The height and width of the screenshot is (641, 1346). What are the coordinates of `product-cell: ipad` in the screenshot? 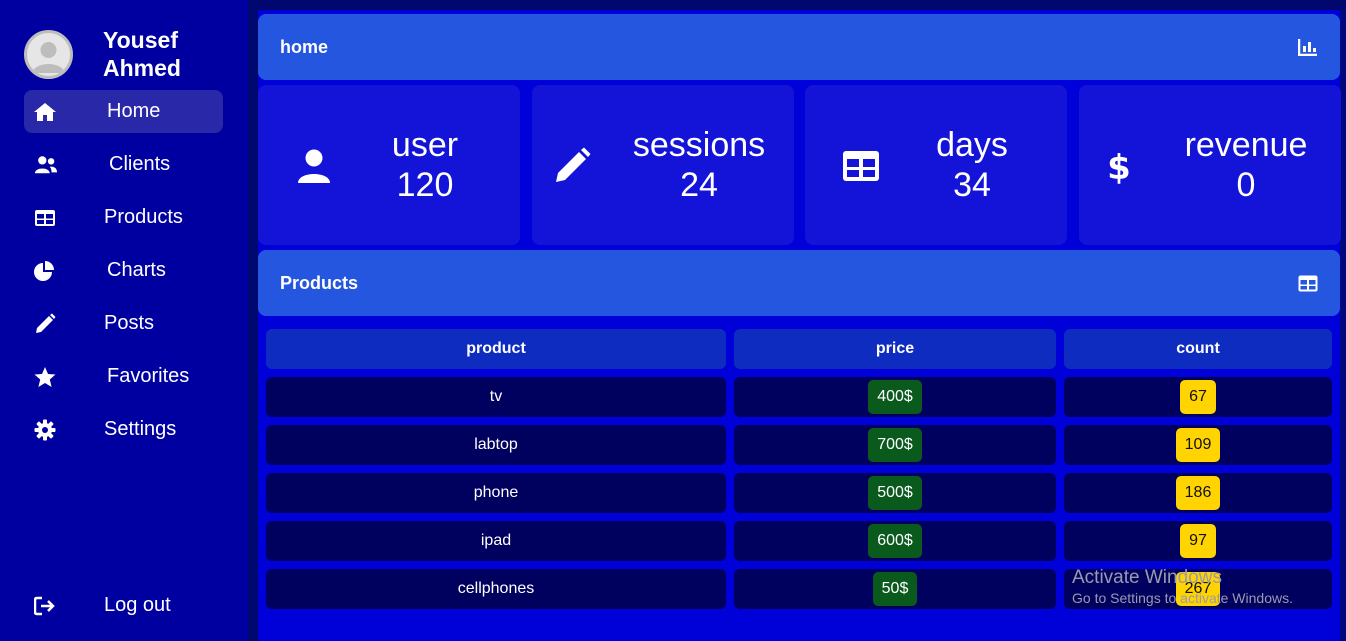 It's located at (496, 541).